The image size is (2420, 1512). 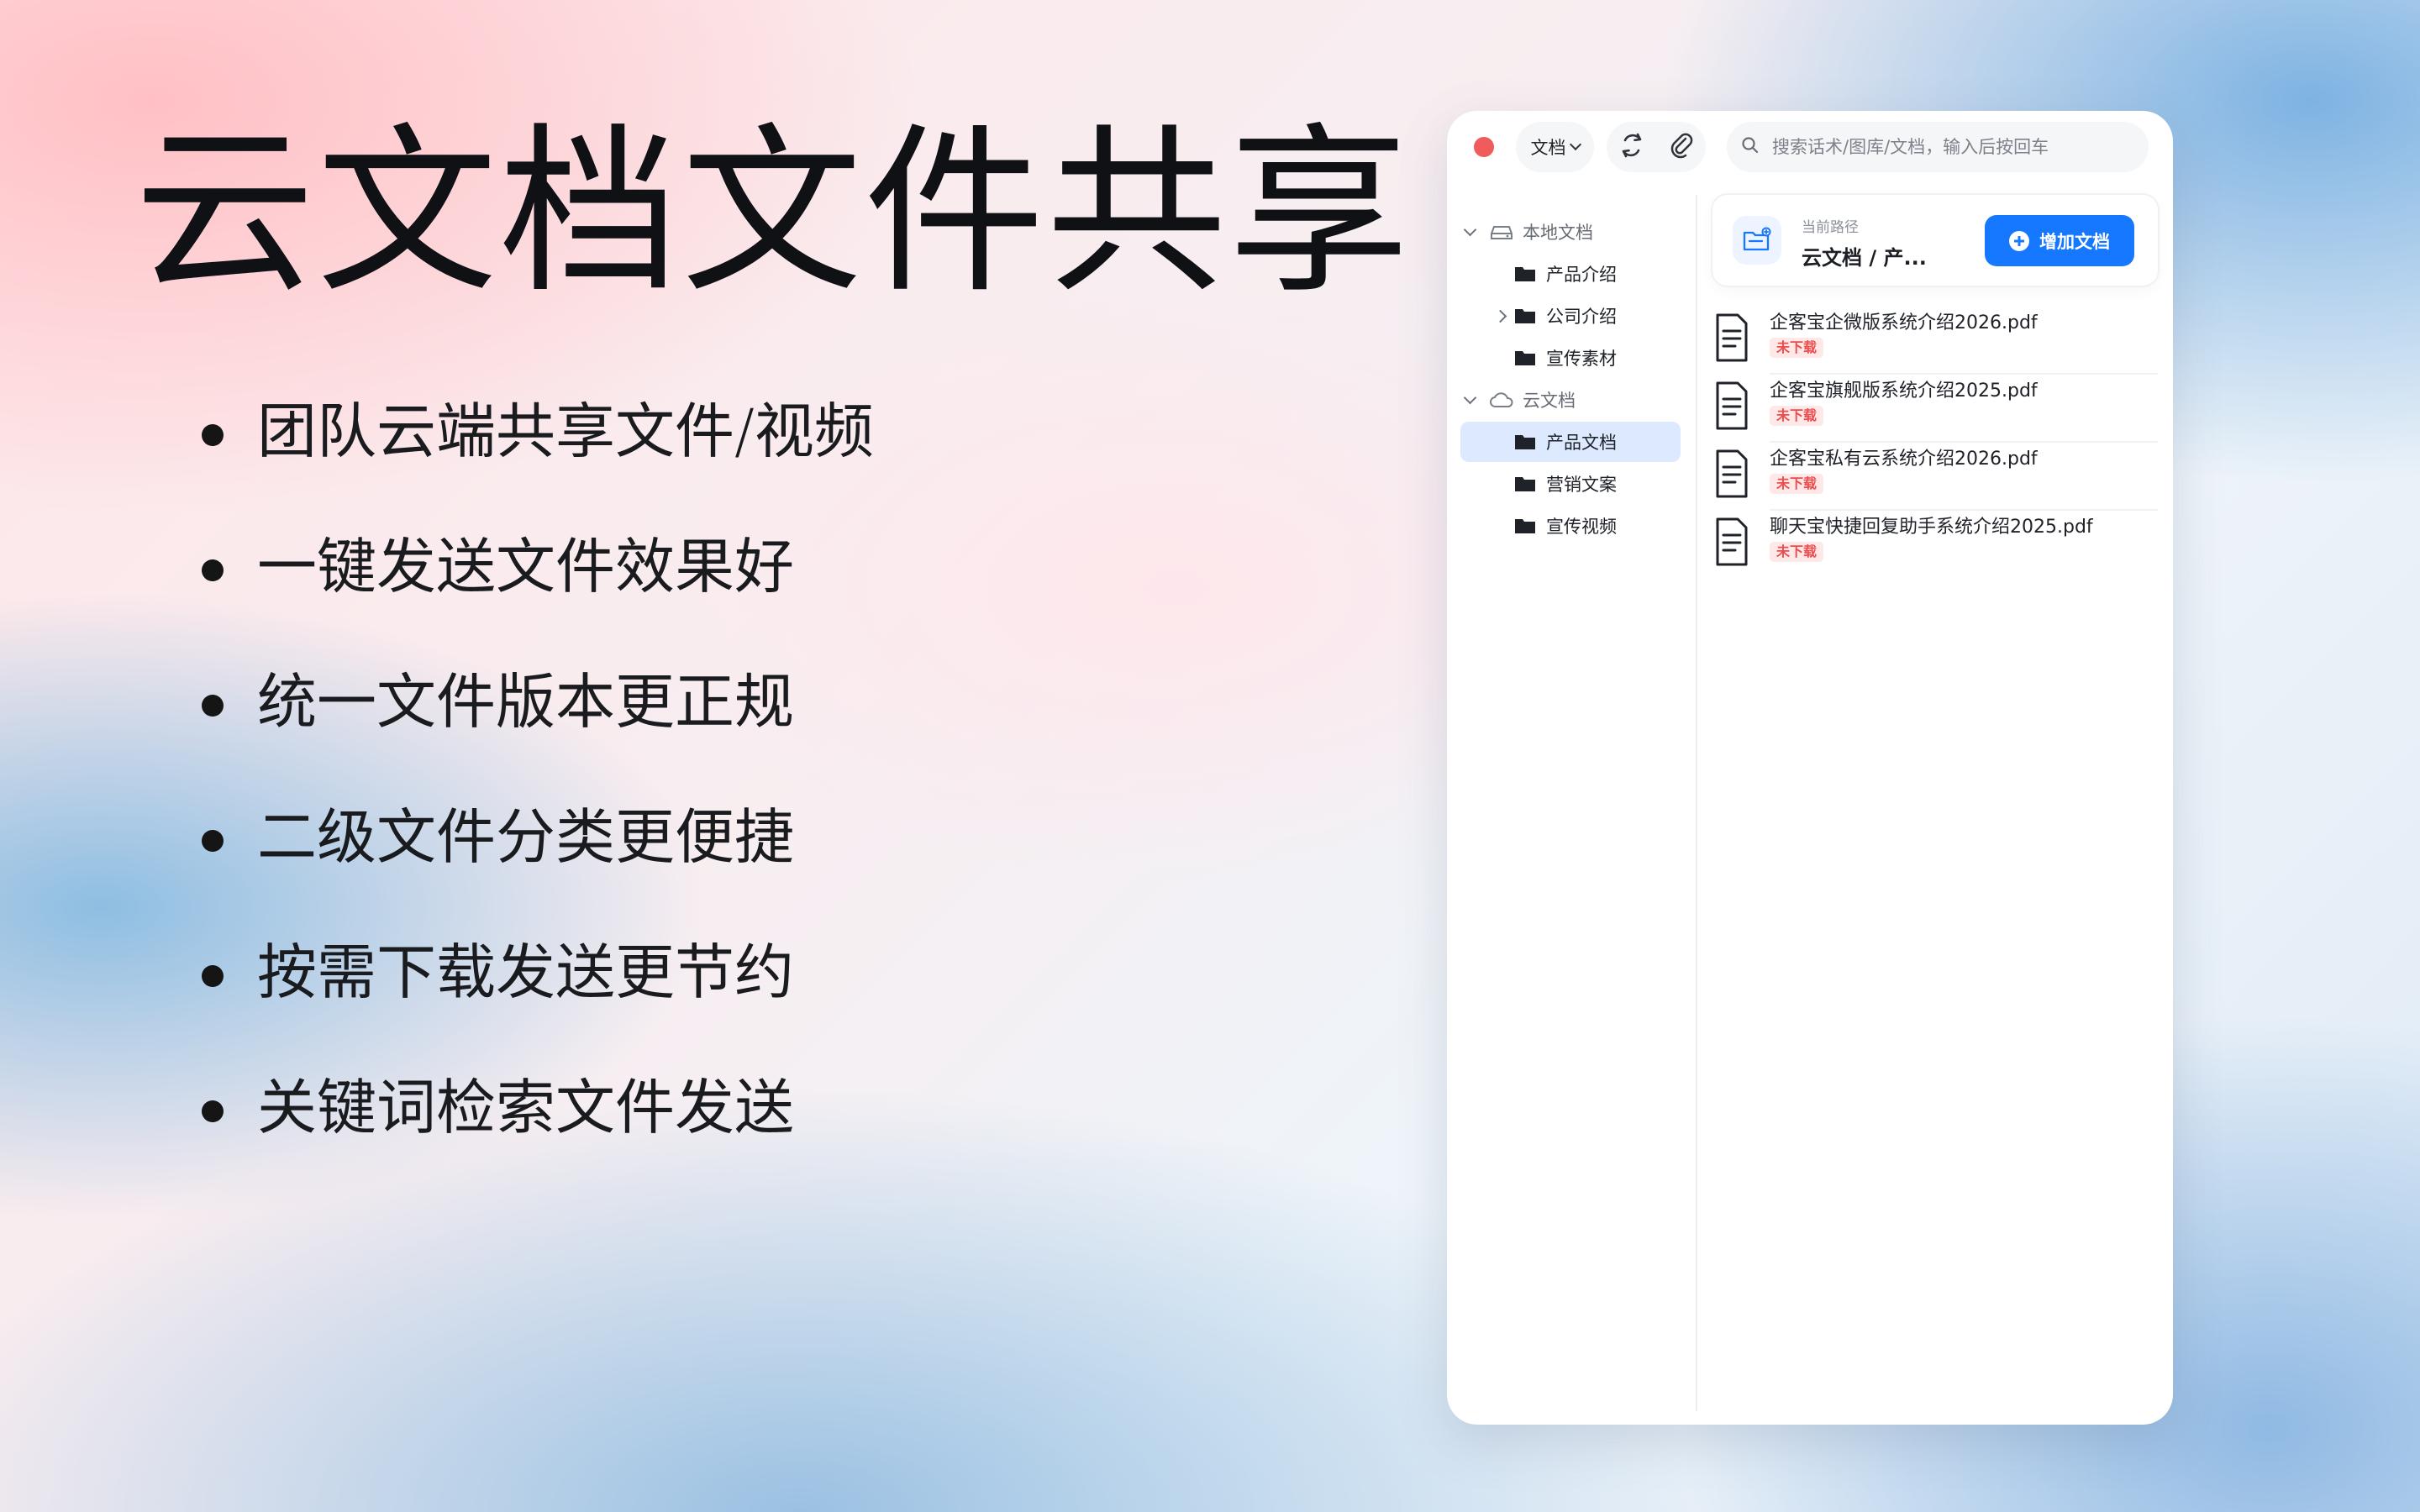 I want to click on search-input, so click(x=1952, y=147).